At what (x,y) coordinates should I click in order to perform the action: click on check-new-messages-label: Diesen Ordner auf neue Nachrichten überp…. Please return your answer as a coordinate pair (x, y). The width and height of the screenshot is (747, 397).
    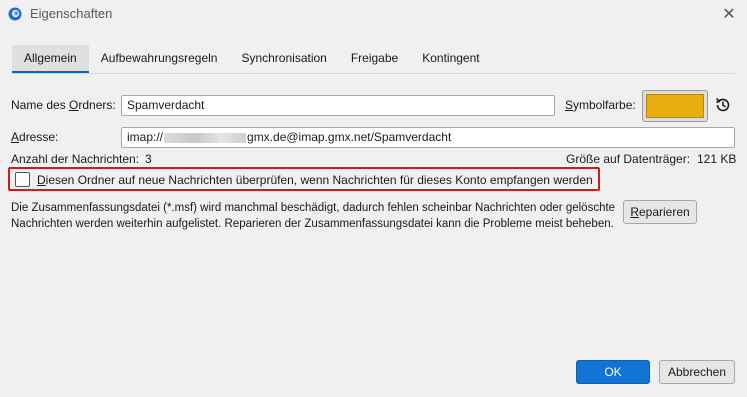
    Looking at the image, I should click on (315, 180).